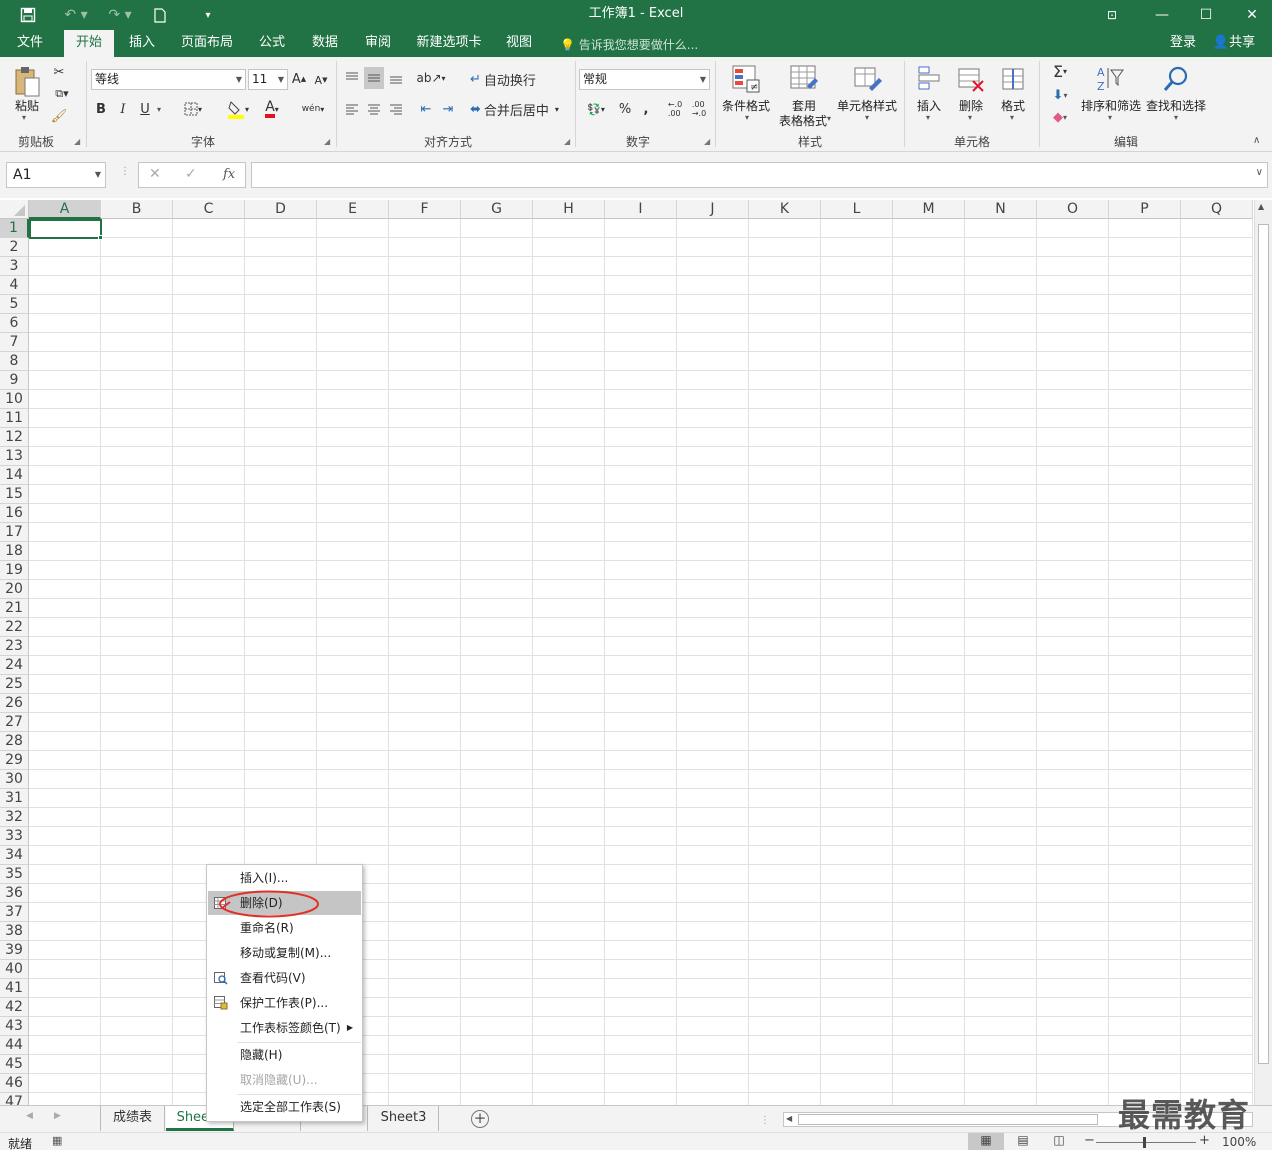 This screenshot has height=1152, width=1272. I want to click on zoom-level: 100%, so click(1239, 1142).